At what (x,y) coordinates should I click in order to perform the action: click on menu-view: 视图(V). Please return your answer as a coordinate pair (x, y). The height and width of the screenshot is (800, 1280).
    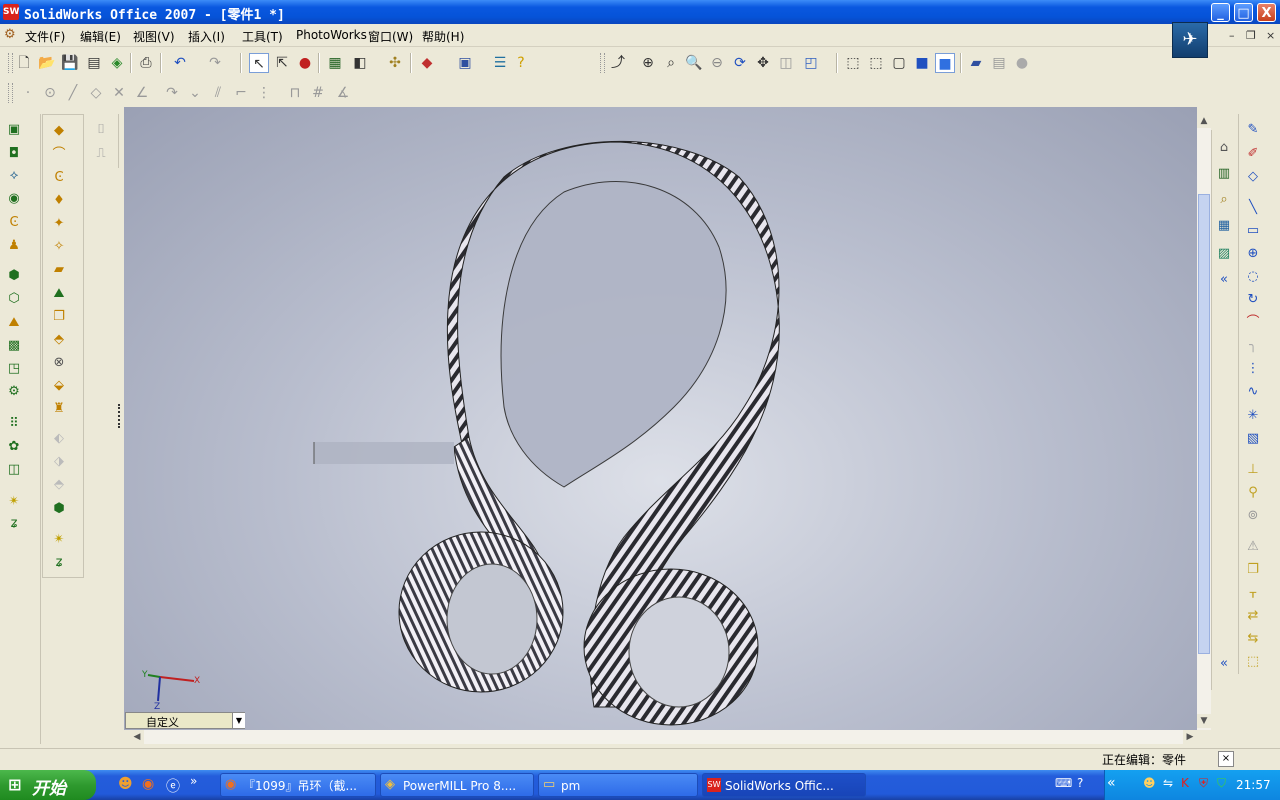
    Looking at the image, I should click on (154, 36).